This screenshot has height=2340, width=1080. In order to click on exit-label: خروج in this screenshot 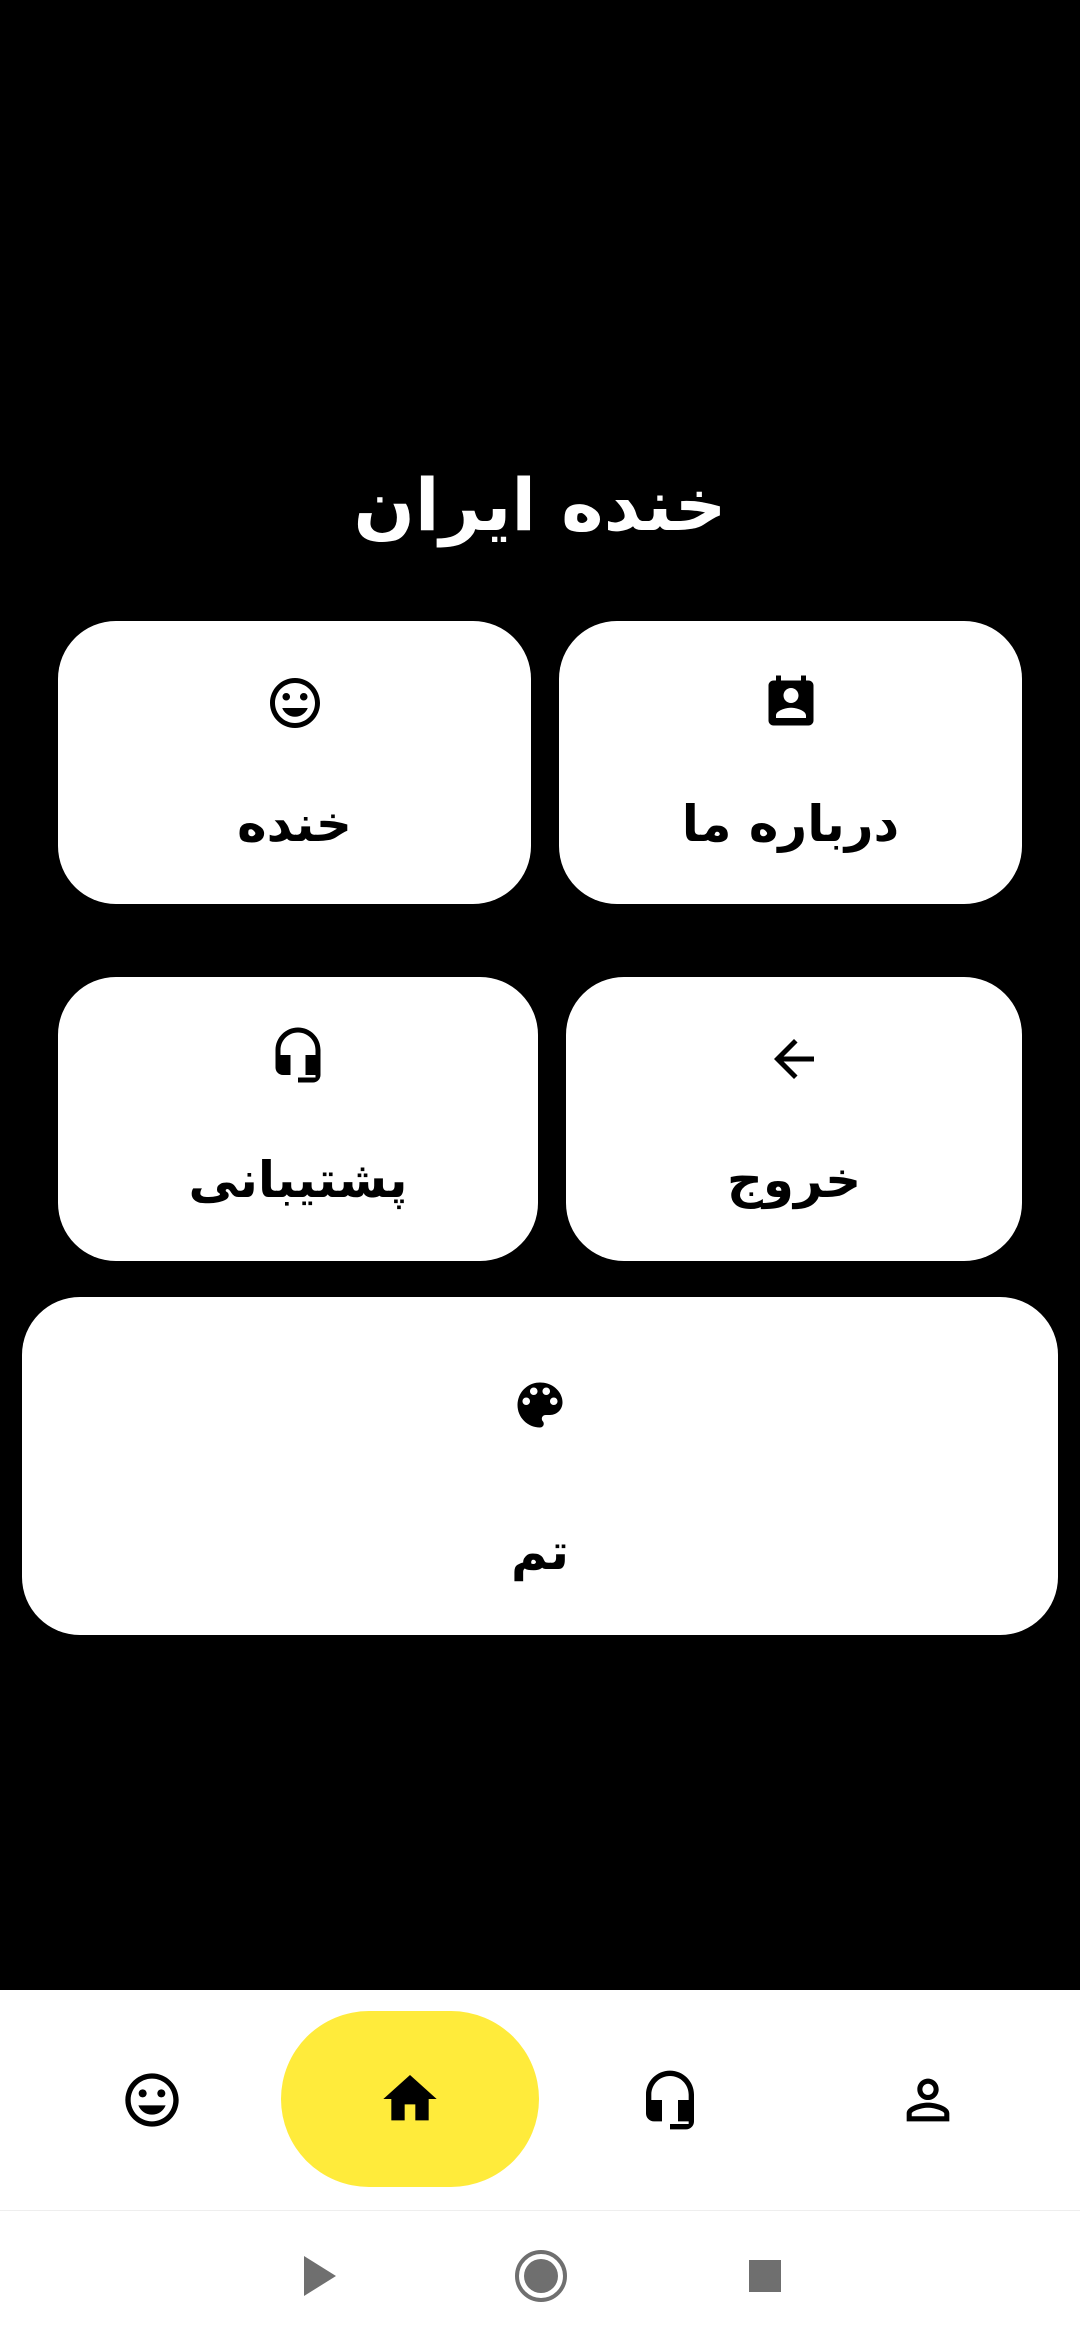, I will do `click(794, 1180)`.